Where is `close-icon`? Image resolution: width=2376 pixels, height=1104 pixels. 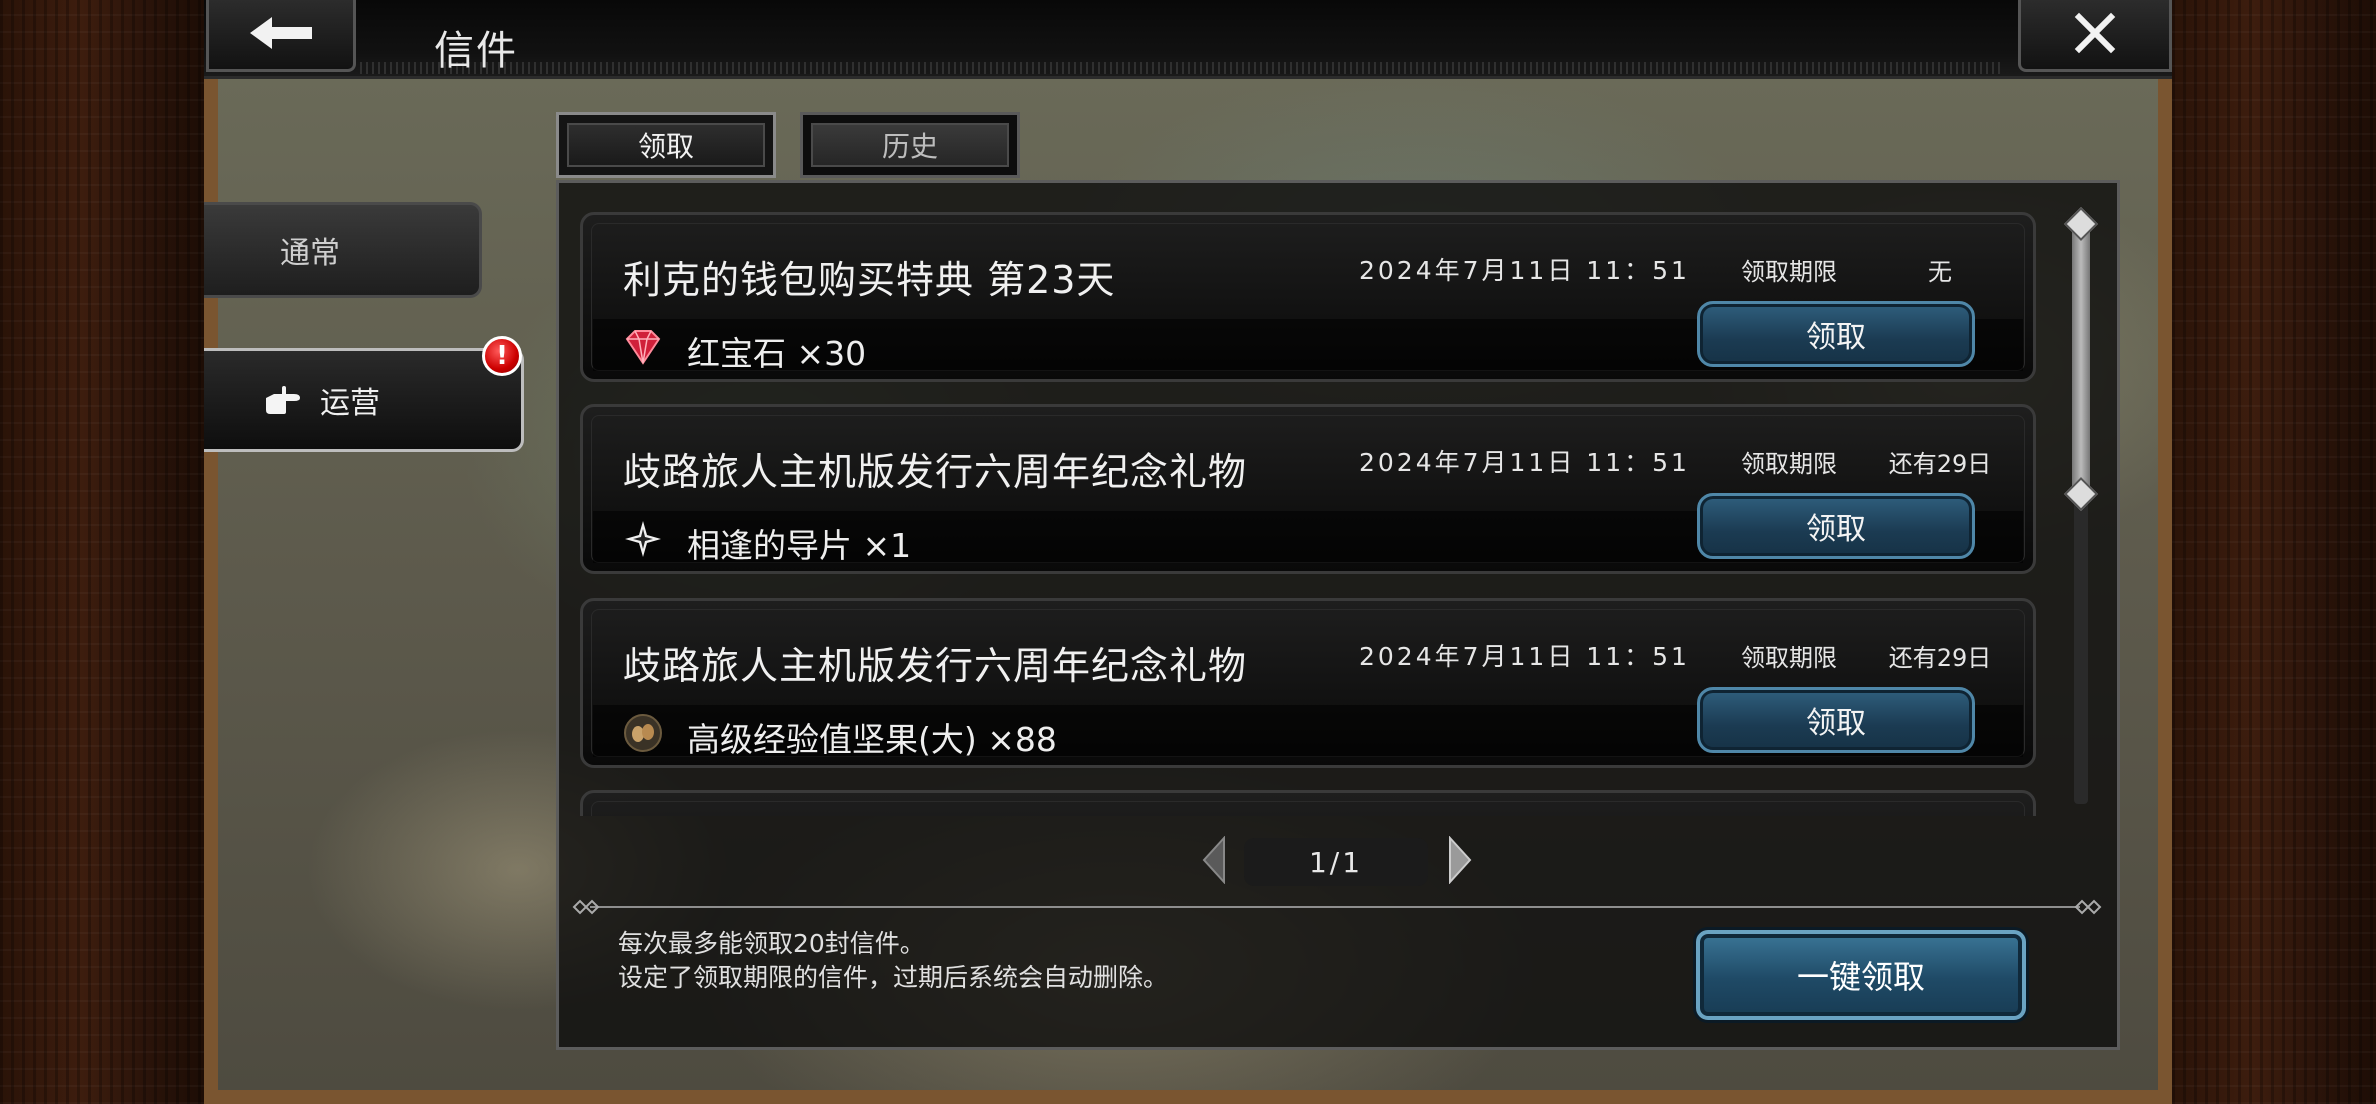 close-icon is located at coordinates (2095, 35).